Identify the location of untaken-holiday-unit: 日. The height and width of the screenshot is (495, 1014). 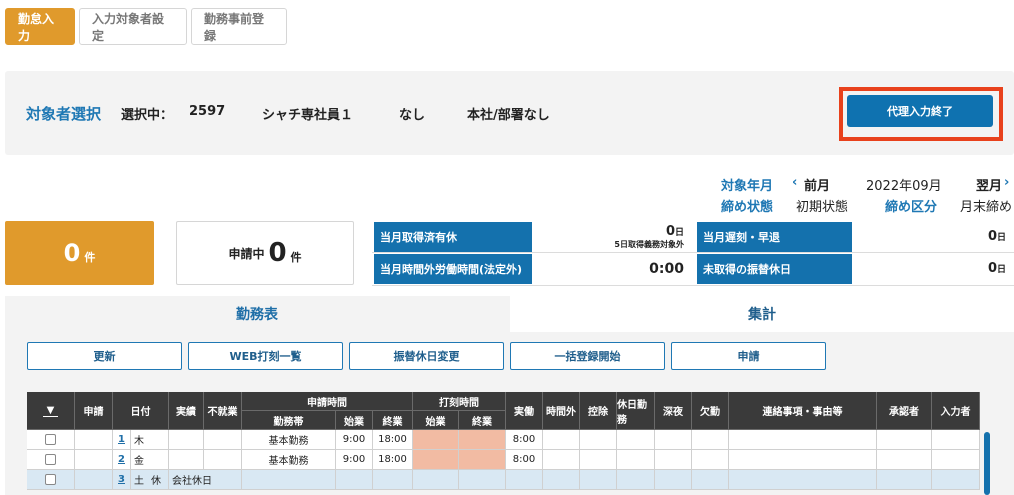
(1001, 270).